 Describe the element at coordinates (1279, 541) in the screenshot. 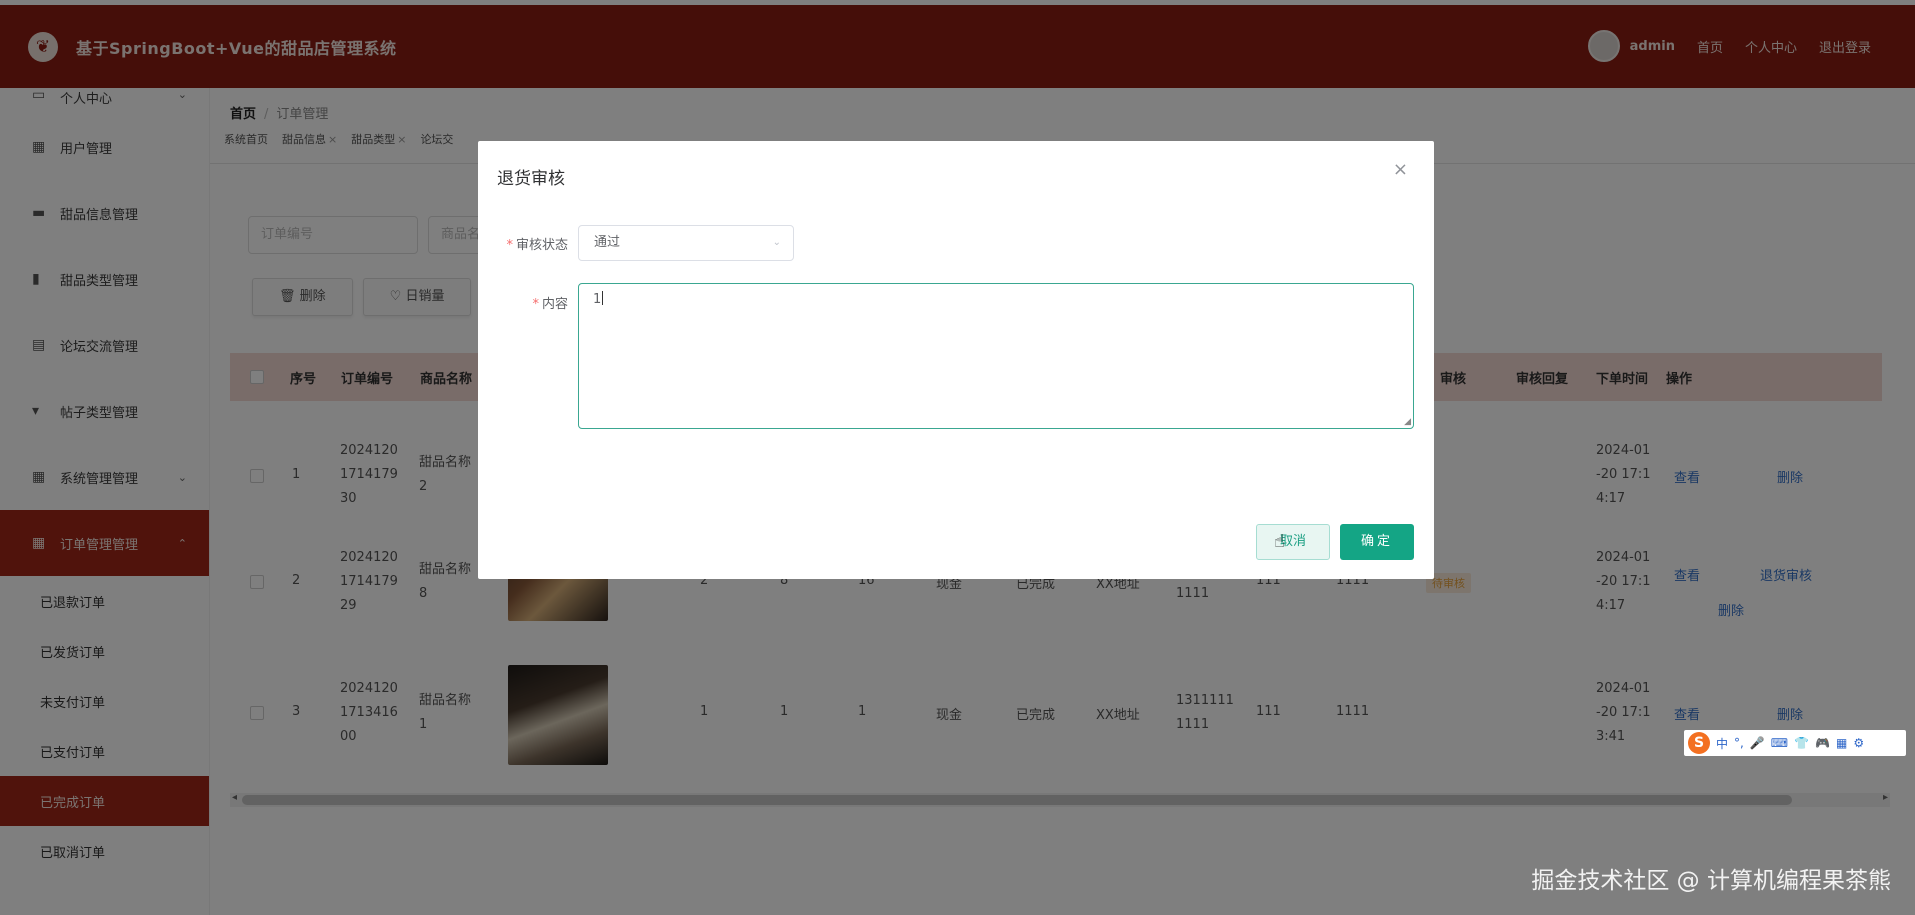

I see `hand-cursor-icon: ☝` at that location.